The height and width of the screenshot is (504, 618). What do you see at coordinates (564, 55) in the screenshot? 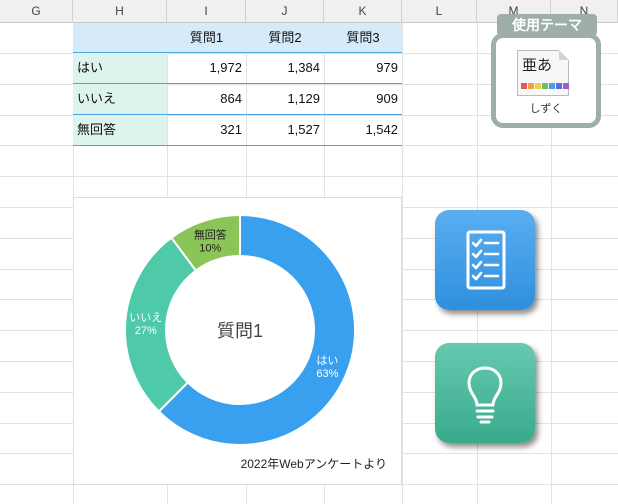
I see `page-fold-icon` at bounding box center [564, 55].